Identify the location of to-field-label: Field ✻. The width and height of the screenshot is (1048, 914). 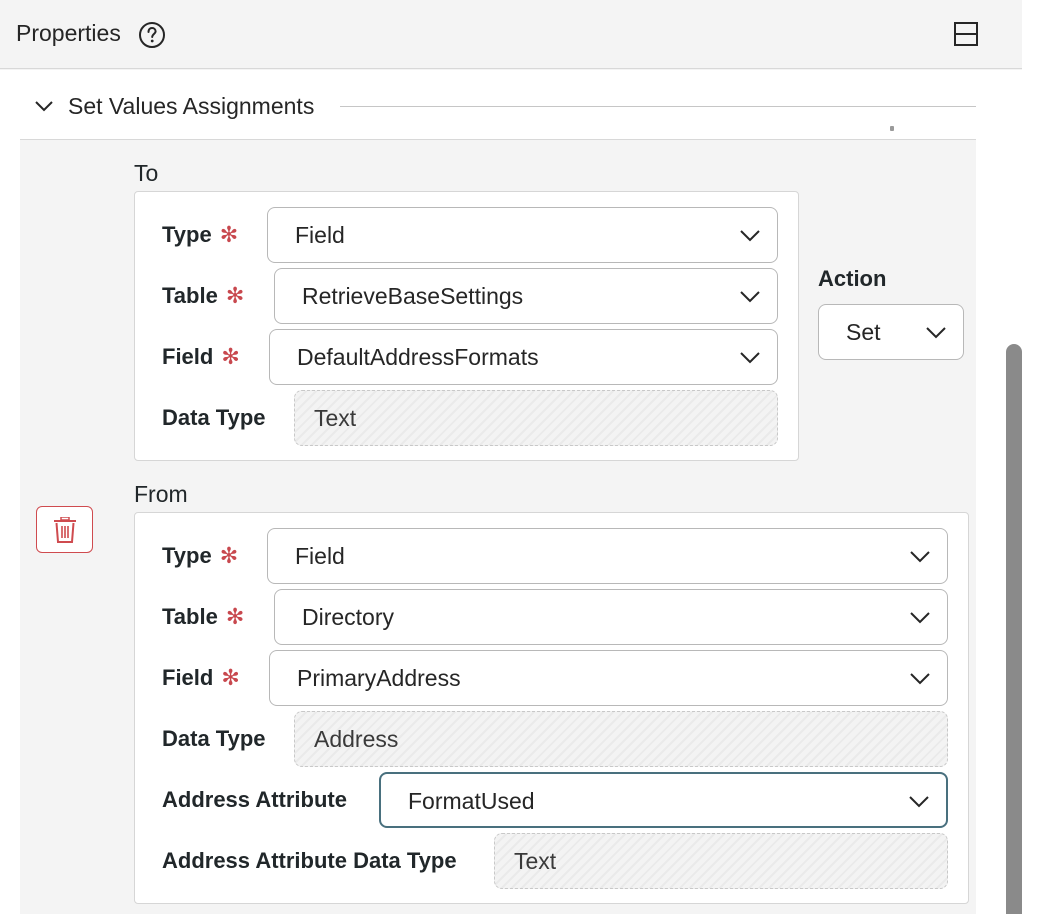
(201, 356).